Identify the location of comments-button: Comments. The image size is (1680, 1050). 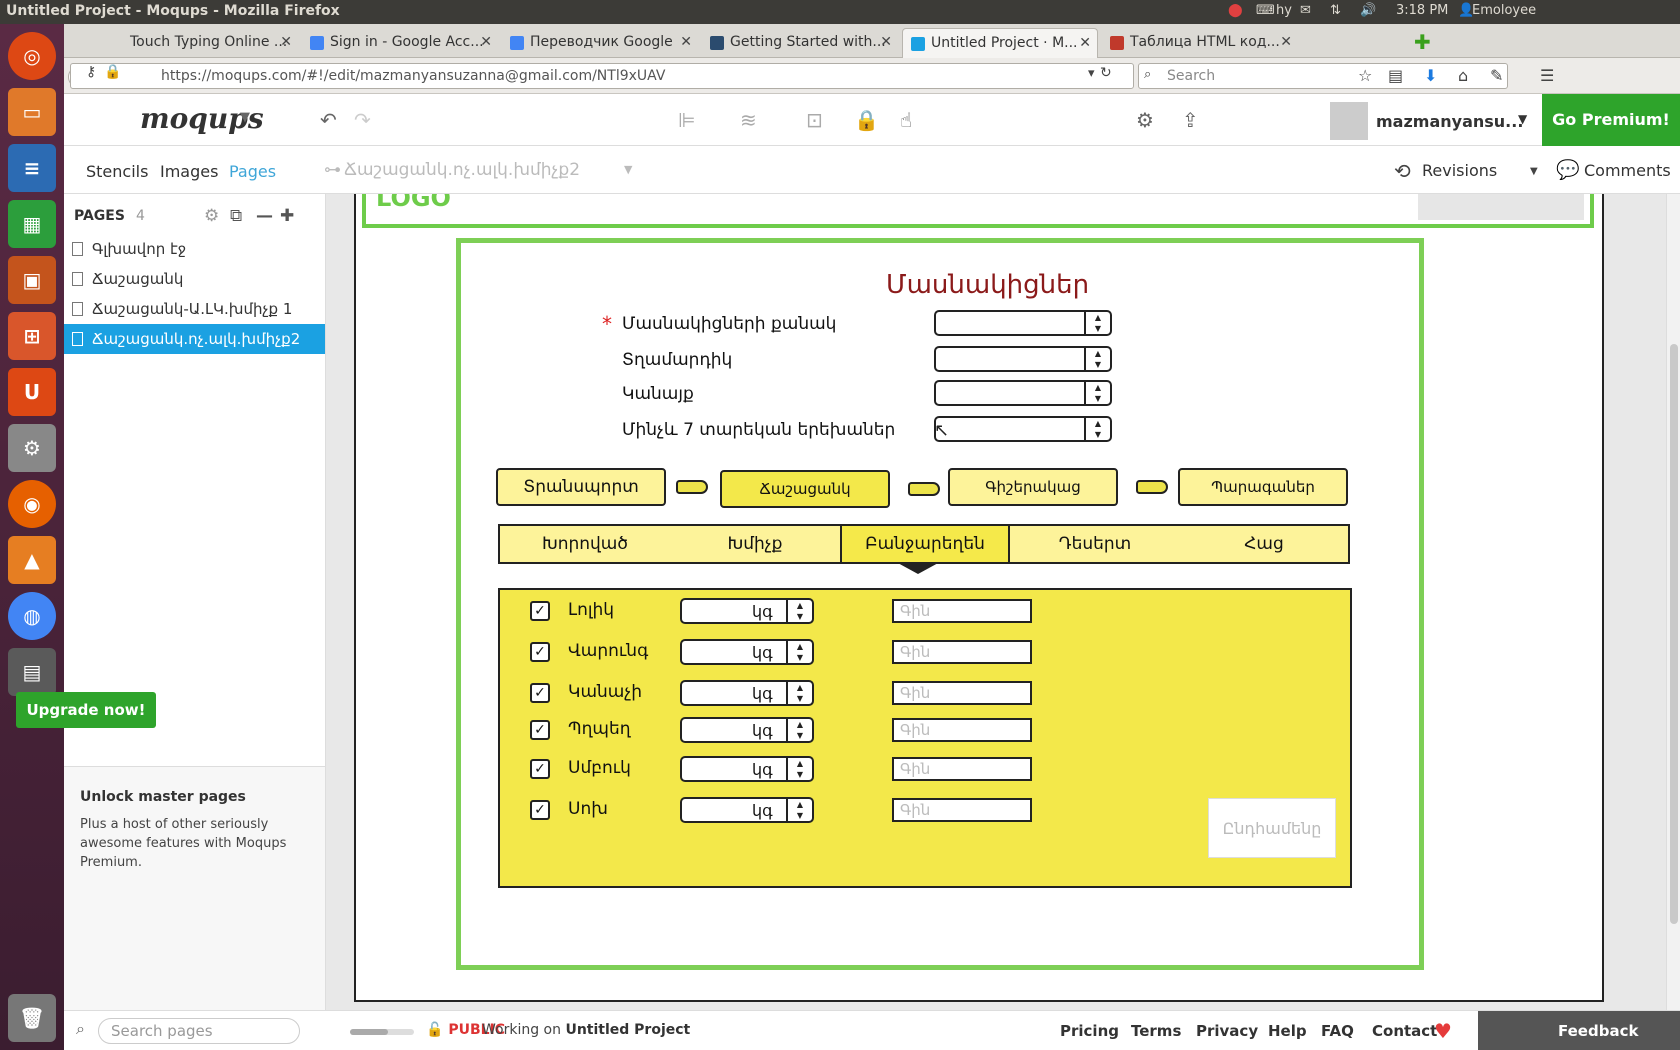
(1627, 170).